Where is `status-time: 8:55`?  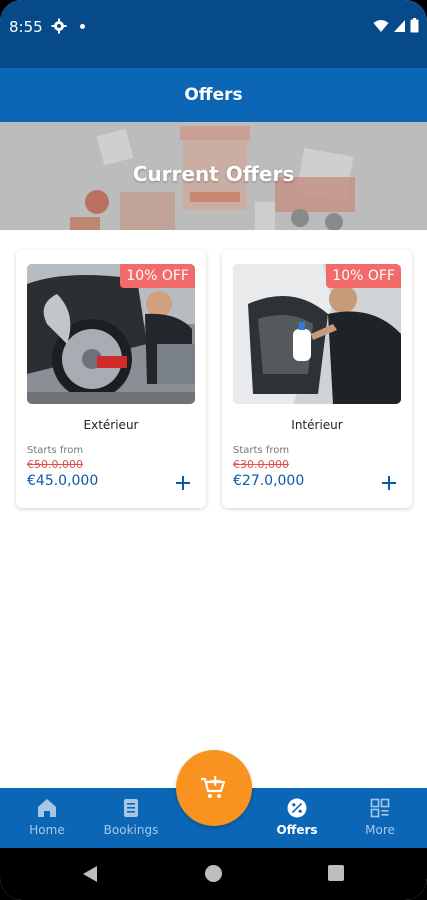
status-time: 8:55 is located at coordinates (26, 27).